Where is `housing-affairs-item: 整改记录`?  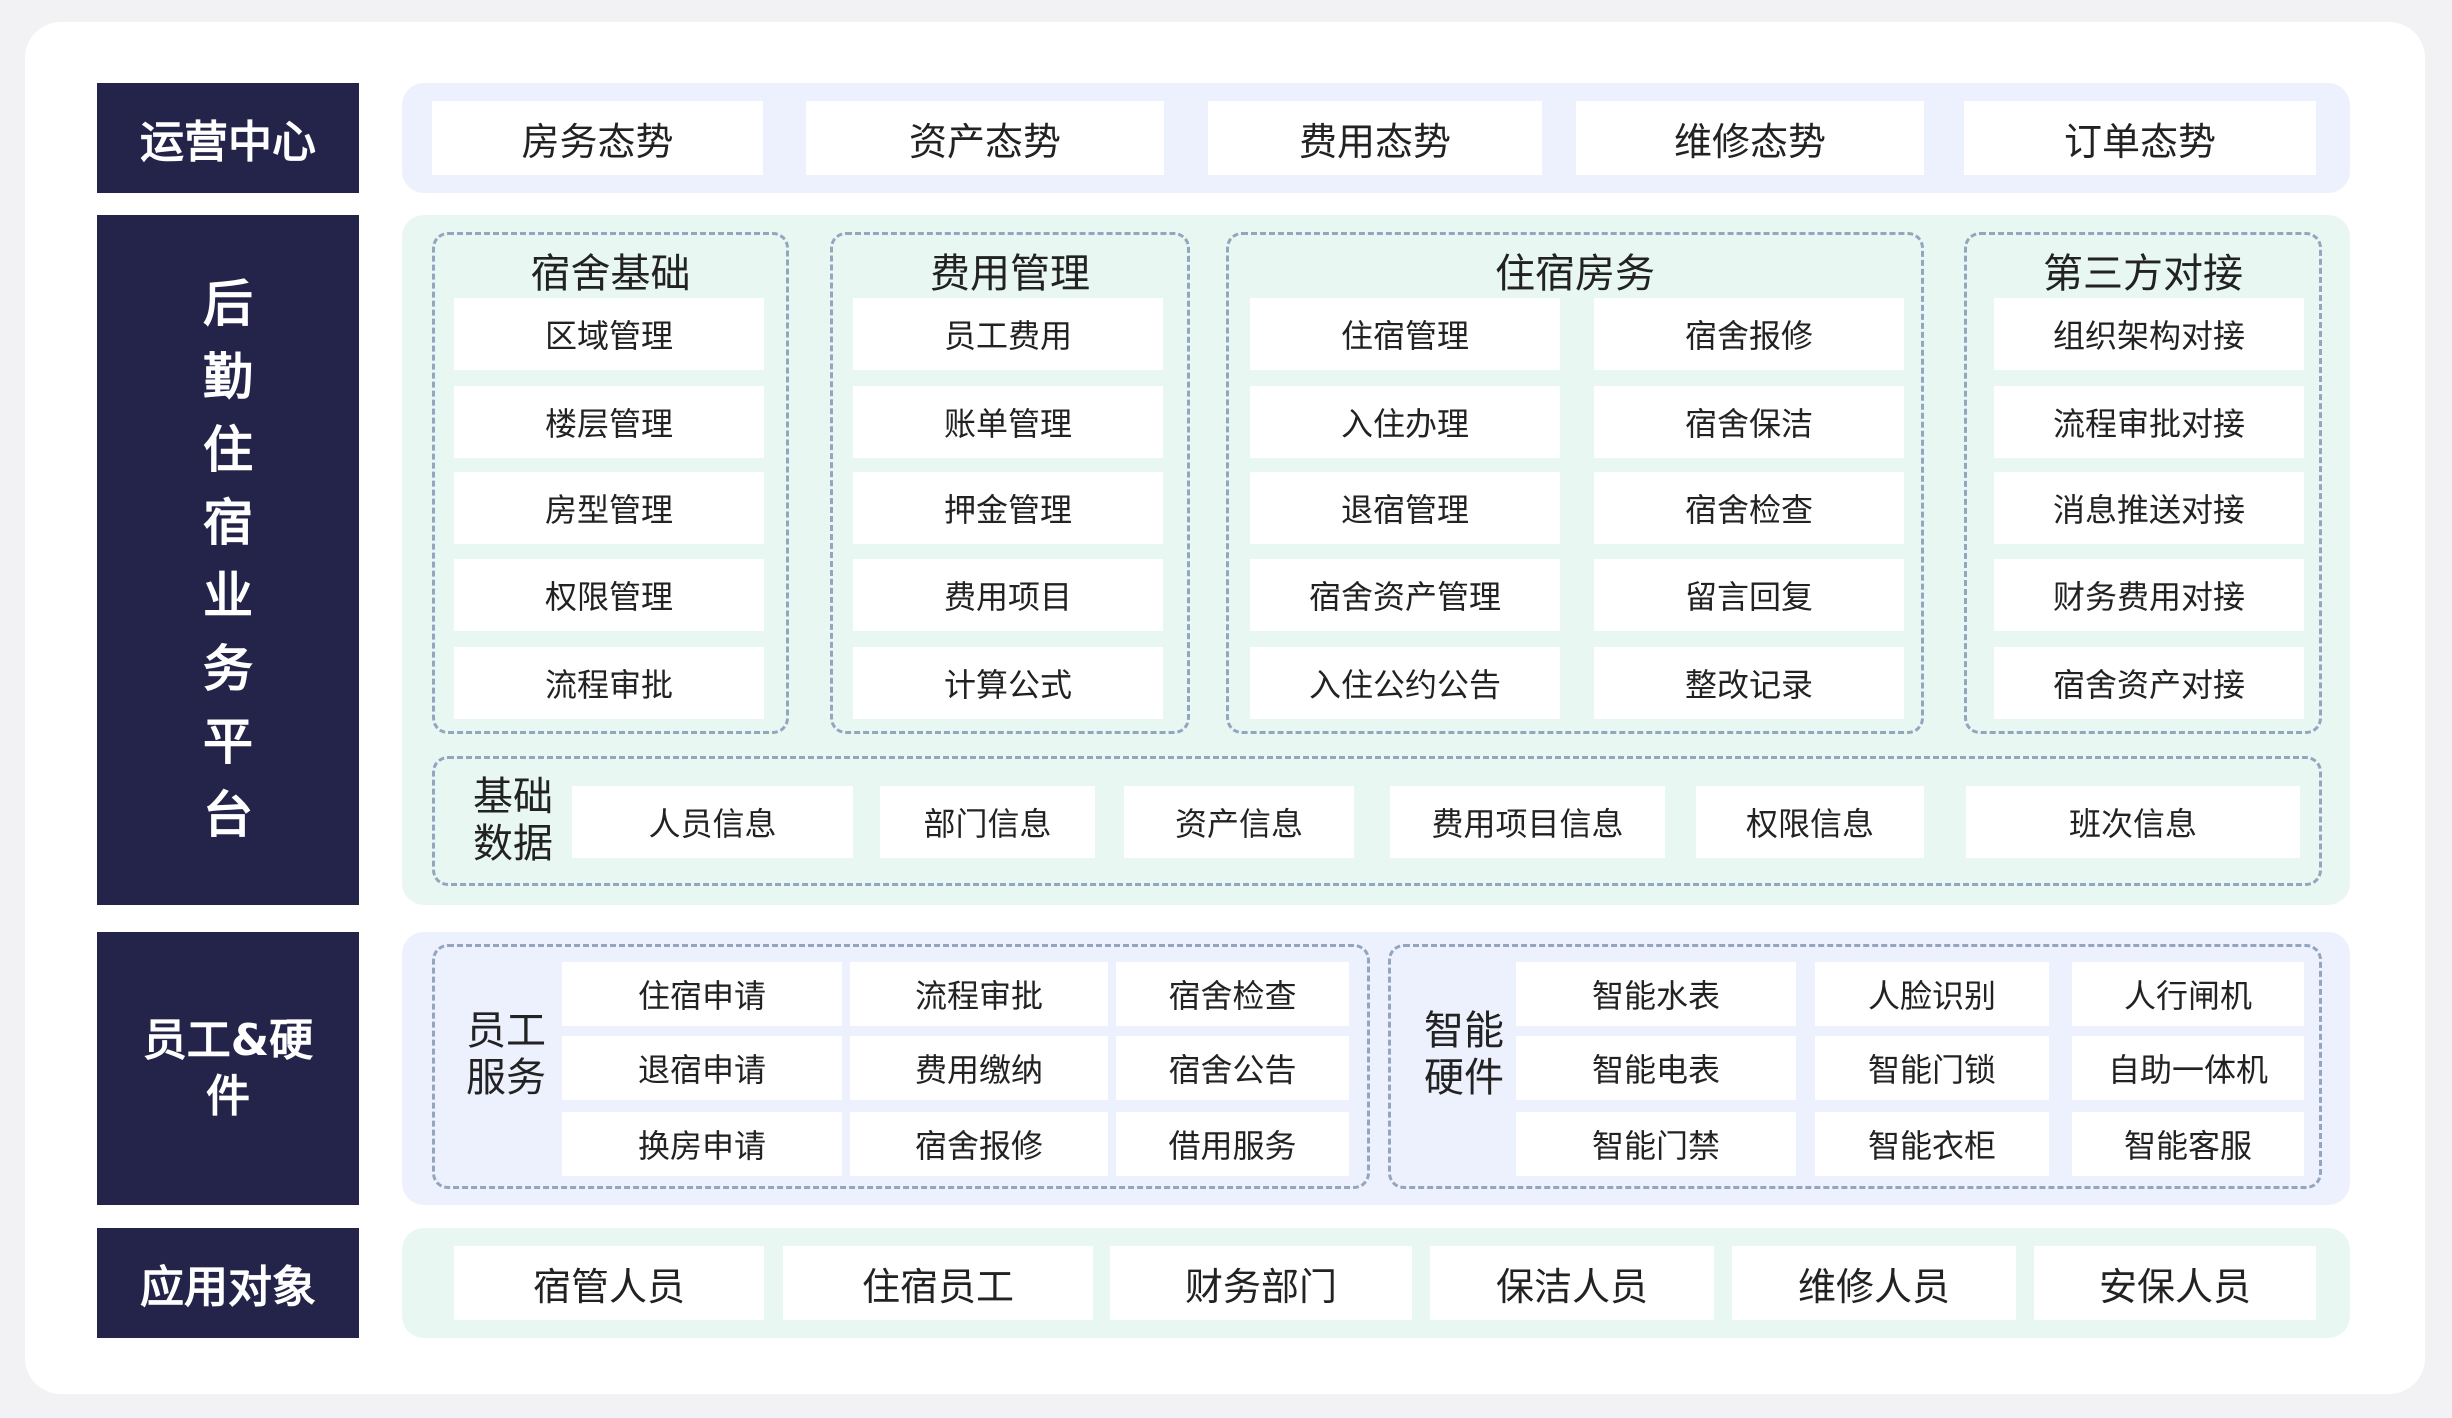 housing-affairs-item: 整改记录 is located at coordinates (1749, 683).